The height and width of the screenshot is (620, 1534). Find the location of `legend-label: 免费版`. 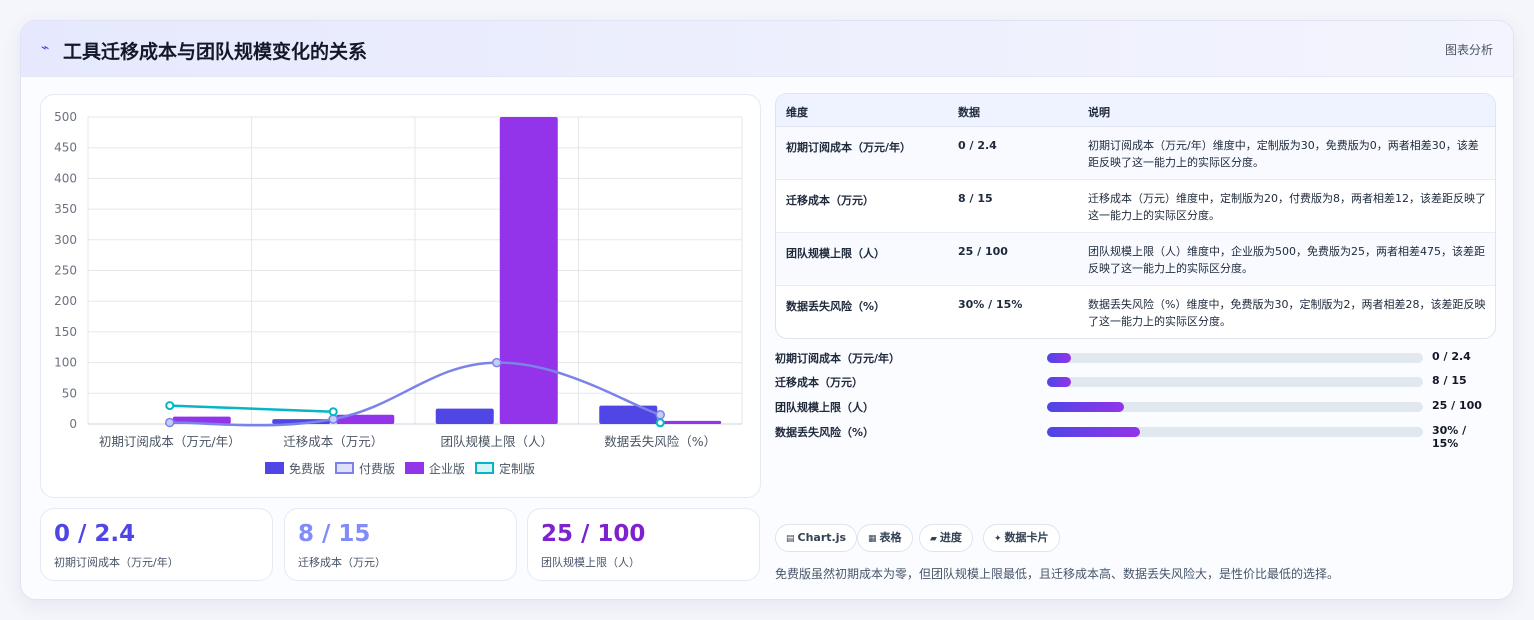

legend-label: 免费版 is located at coordinates (307, 468).